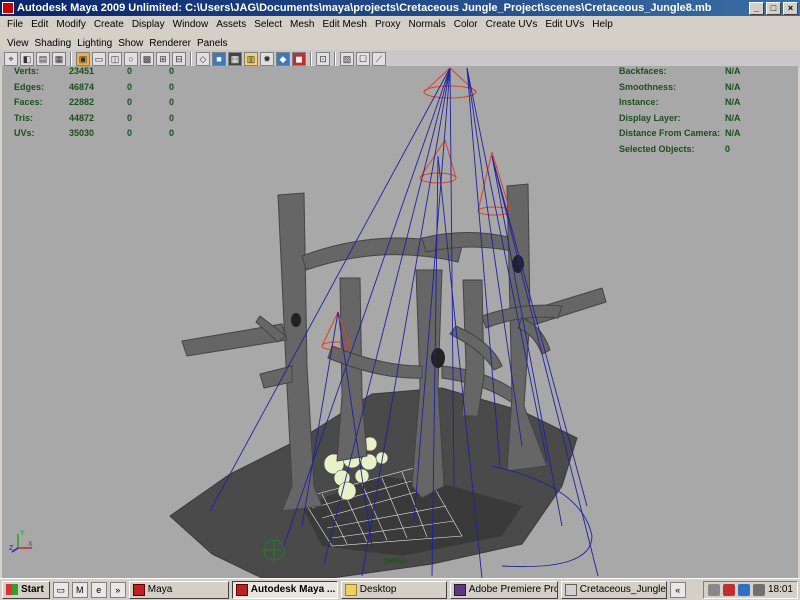  Describe the element at coordinates (677, 589) in the screenshot. I see `taskbar-overflow-icon: «` at that location.